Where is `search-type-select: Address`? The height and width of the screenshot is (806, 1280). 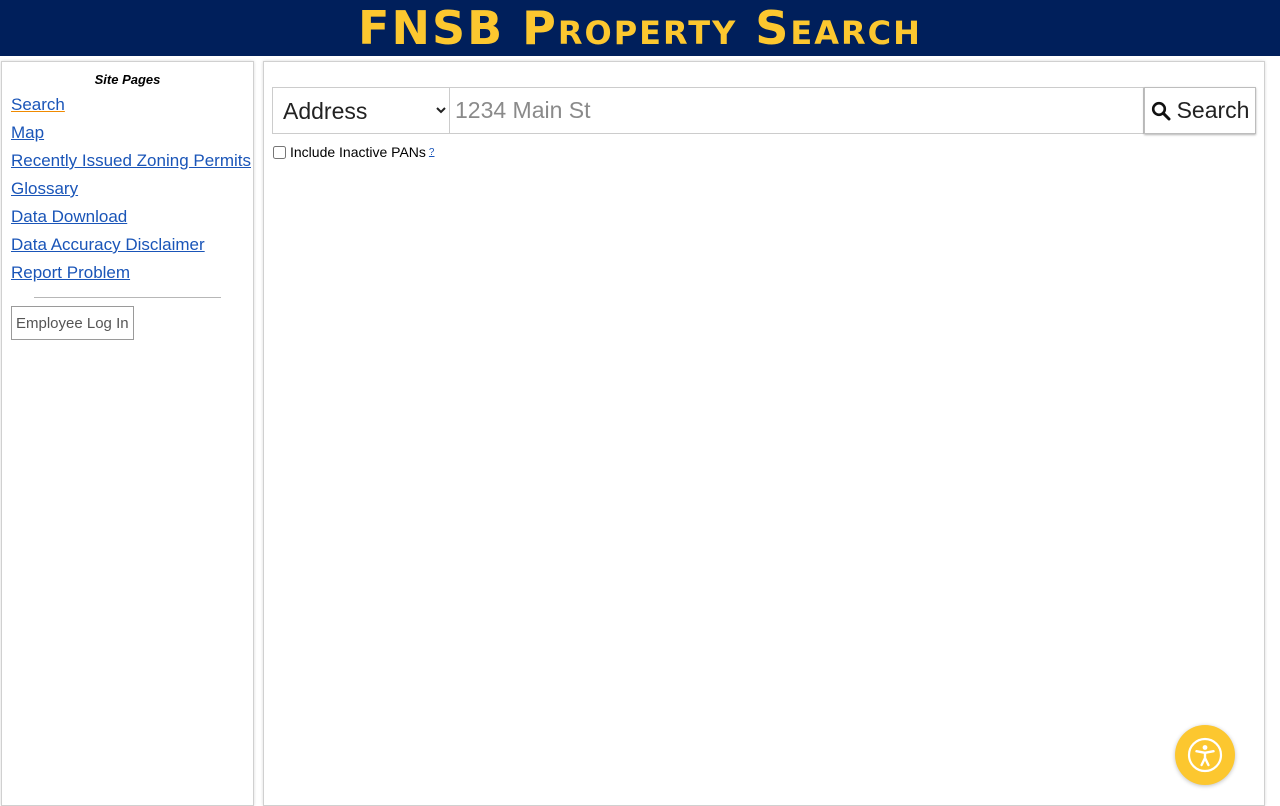
search-type-select: Address is located at coordinates (360, 110).